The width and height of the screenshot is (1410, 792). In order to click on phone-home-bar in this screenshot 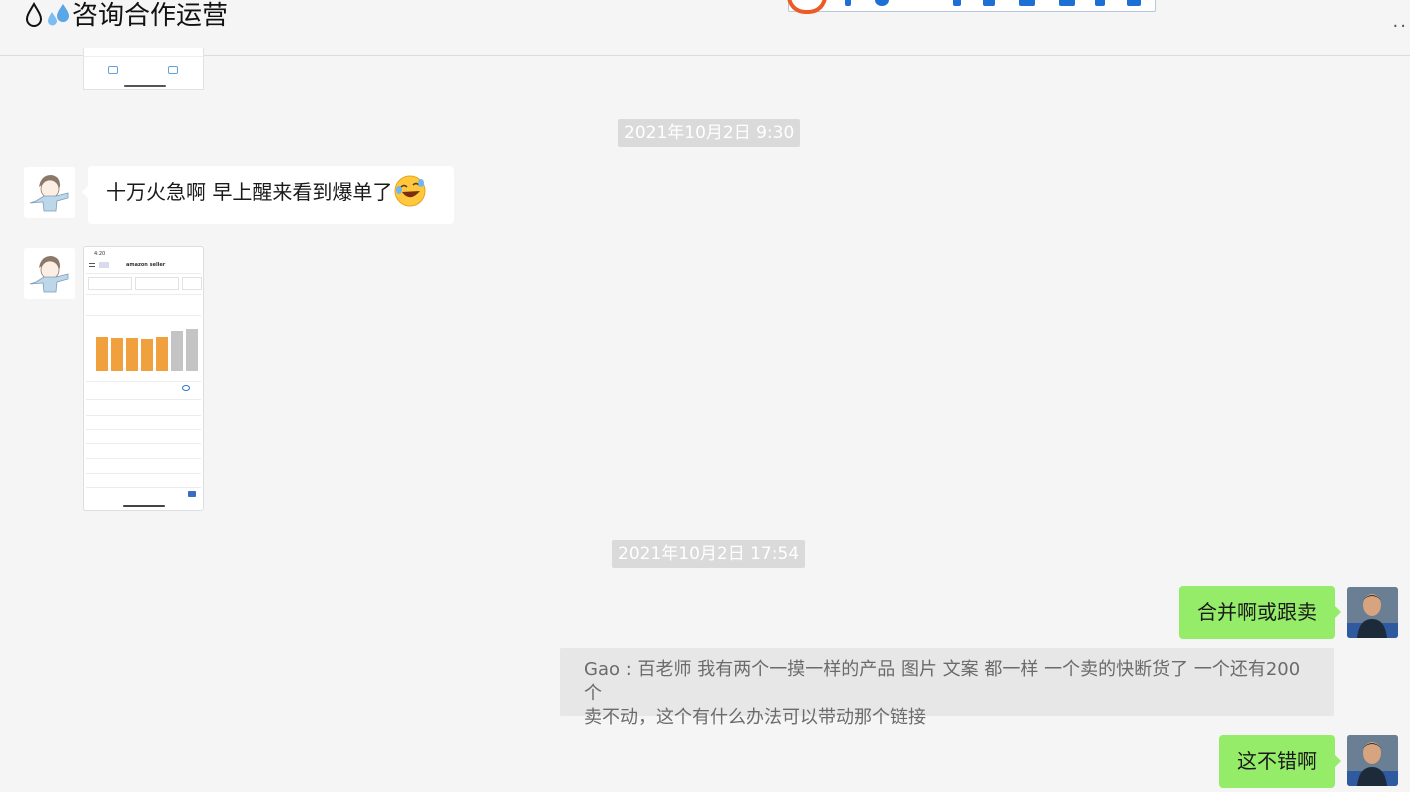, I will do `click(144, 506)`.